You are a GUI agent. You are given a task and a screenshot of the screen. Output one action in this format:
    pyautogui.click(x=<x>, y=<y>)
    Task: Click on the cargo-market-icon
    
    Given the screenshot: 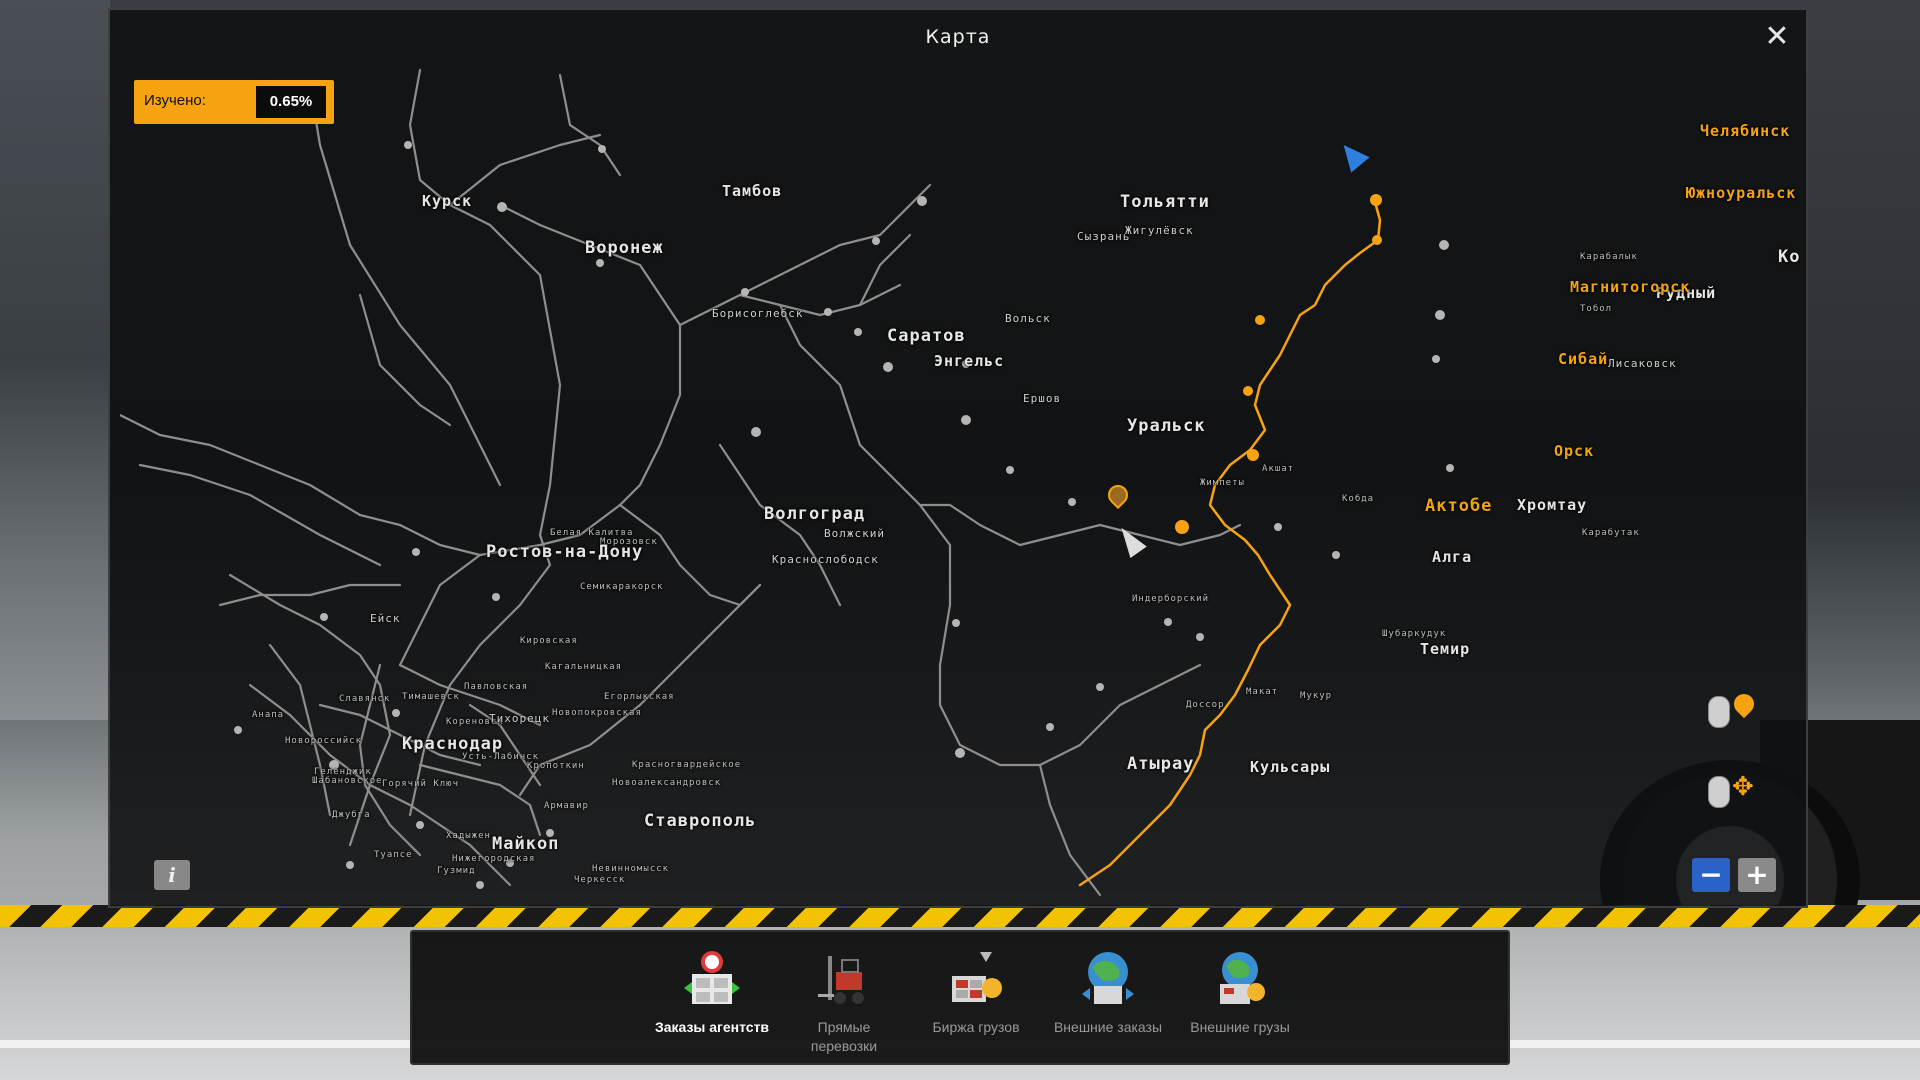 What is the action you would take?
    pyautogui.click(x=977, y=977)
    